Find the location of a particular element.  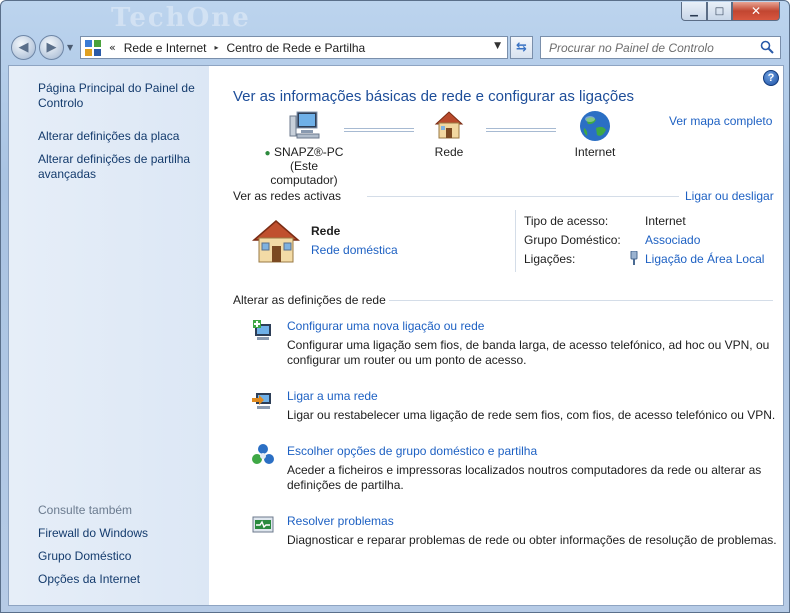

back-button: ◀ is located at coordinates (23, 47).